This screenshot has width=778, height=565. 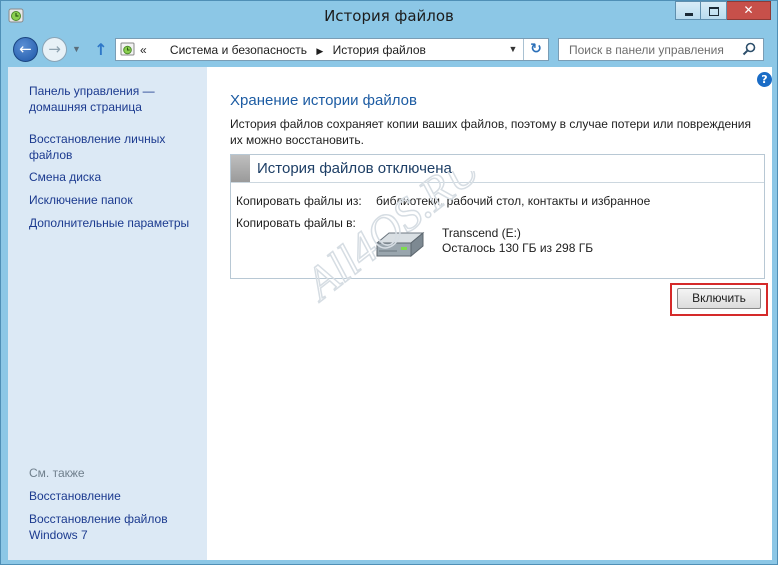 I want to click on search-box: Поиск в панели управления, so click(x=661, y=49).